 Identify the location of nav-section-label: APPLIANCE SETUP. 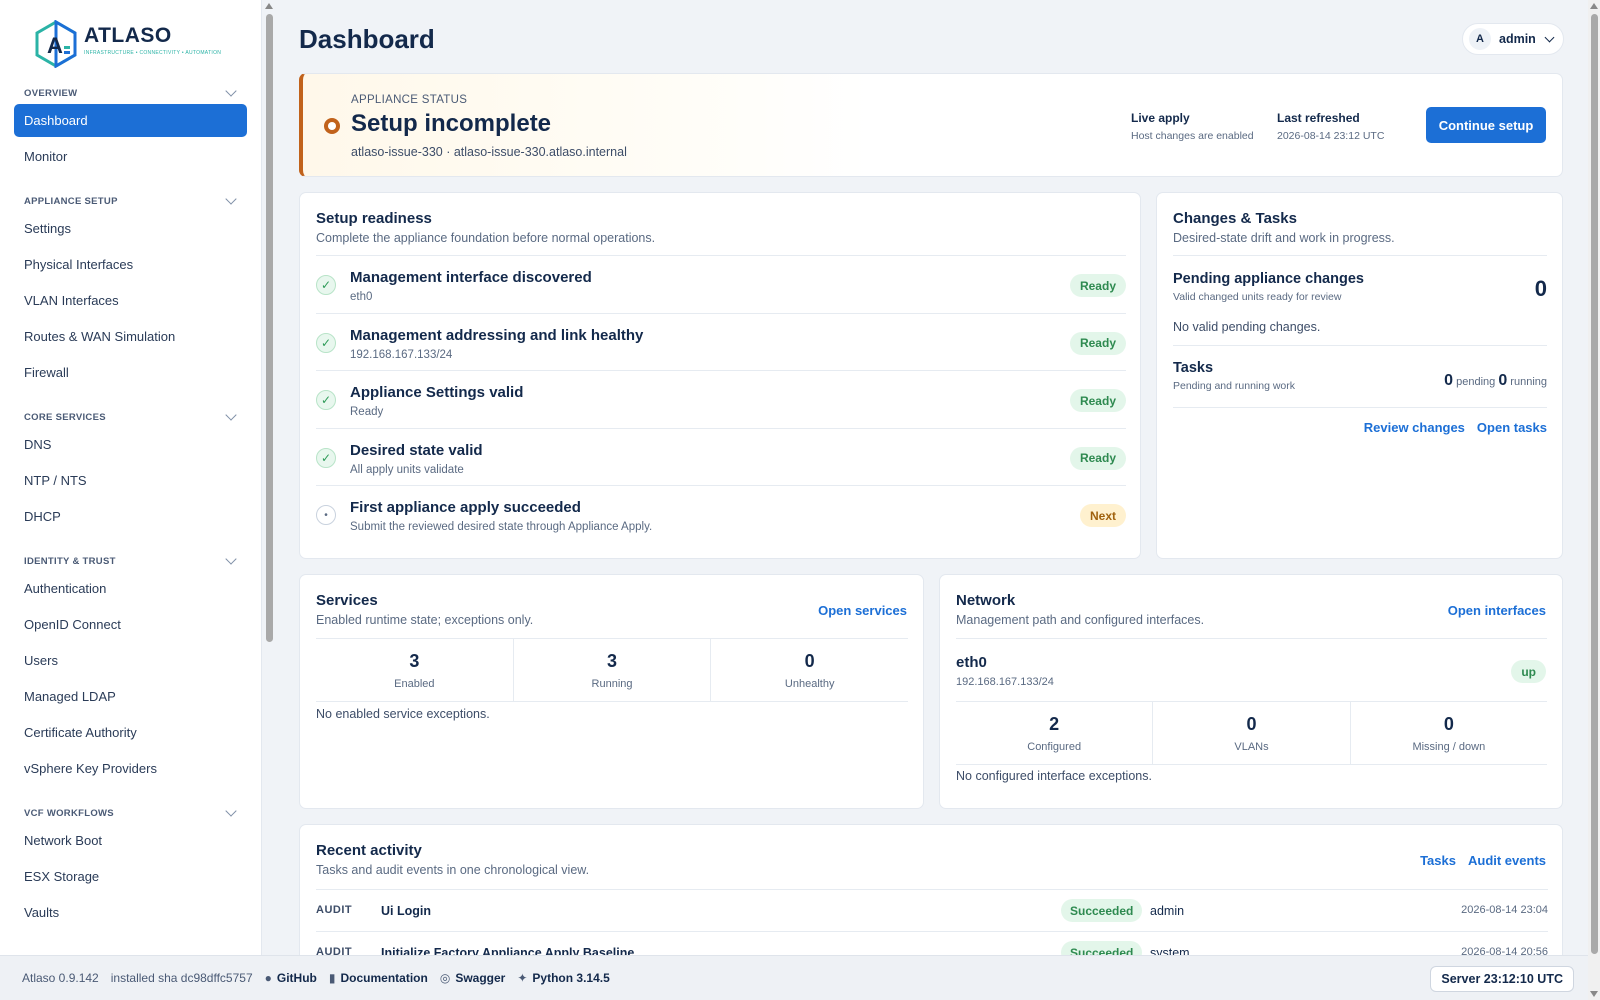
(71, 201).